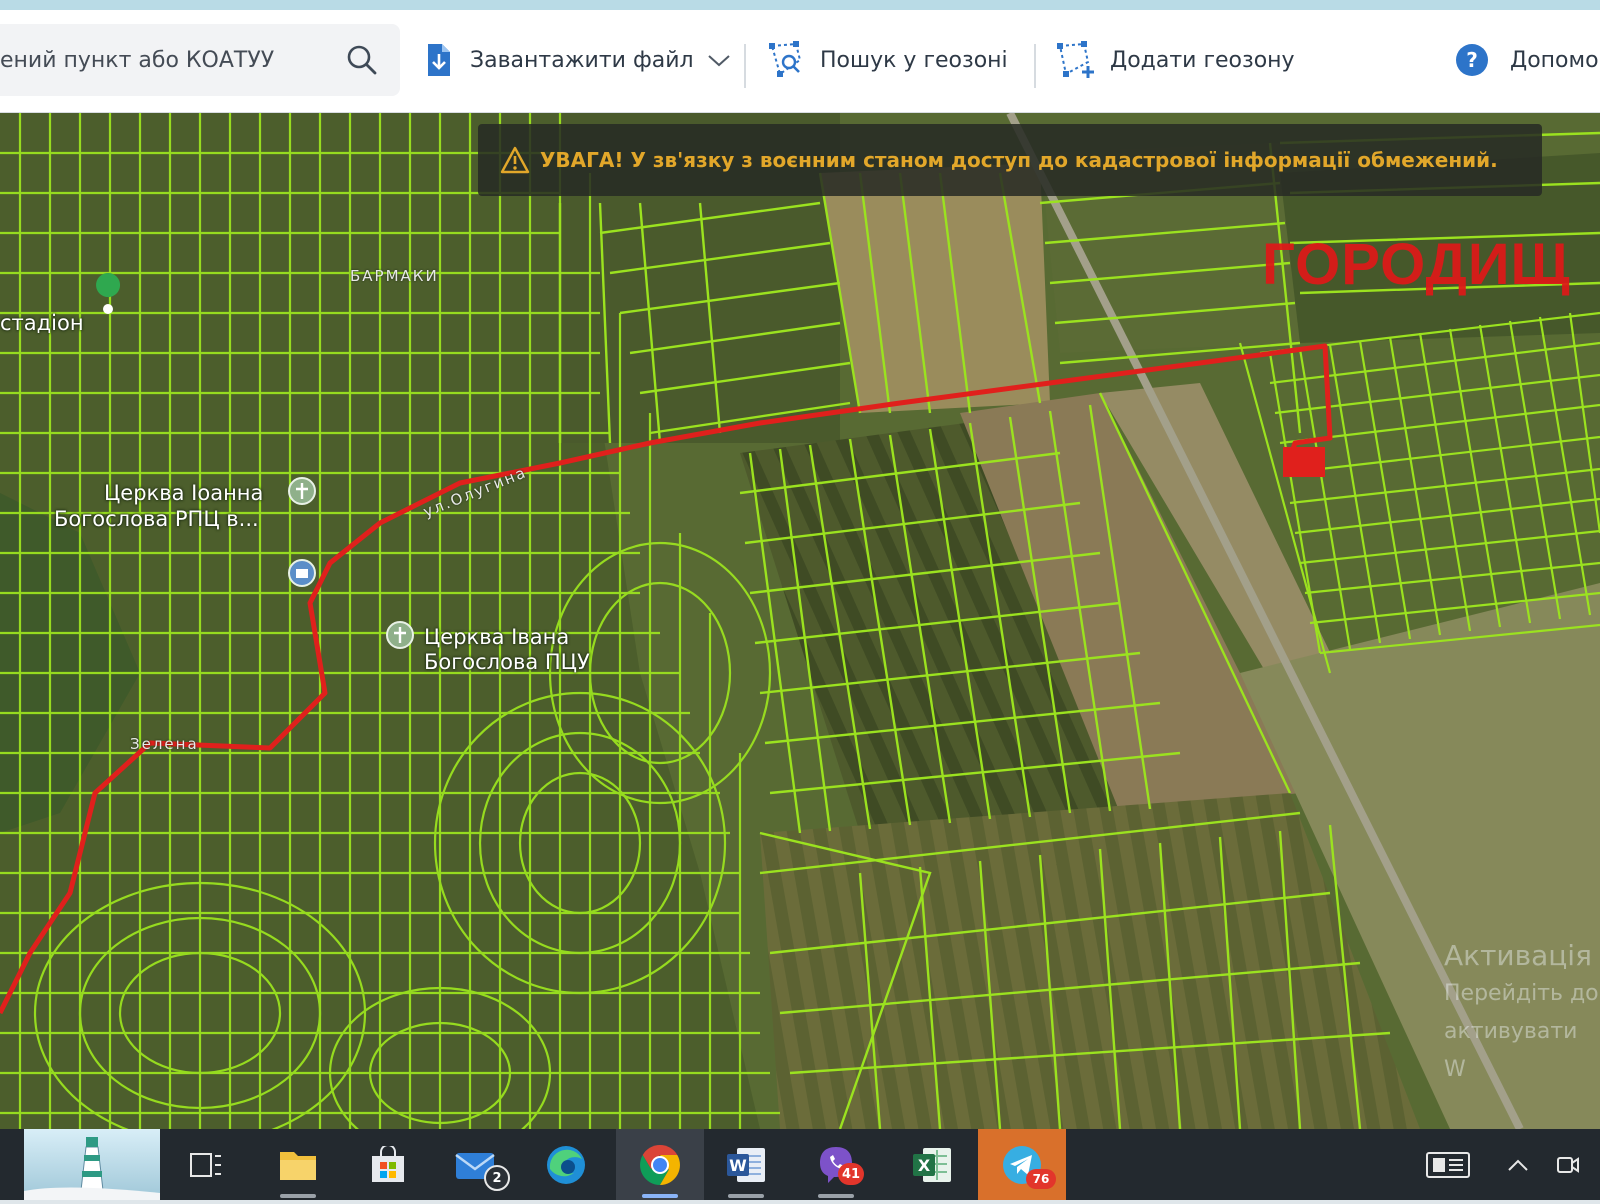  Describe the element at coordinates (165, 60) in the screenshot. I see `settlement-search-input` at that location.